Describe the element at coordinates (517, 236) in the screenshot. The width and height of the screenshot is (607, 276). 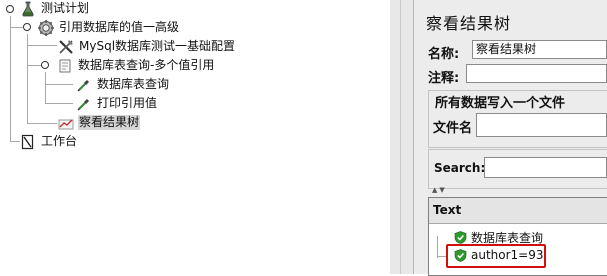
I see `results-tree: Text 数据库表查询 author1=93` at that location.